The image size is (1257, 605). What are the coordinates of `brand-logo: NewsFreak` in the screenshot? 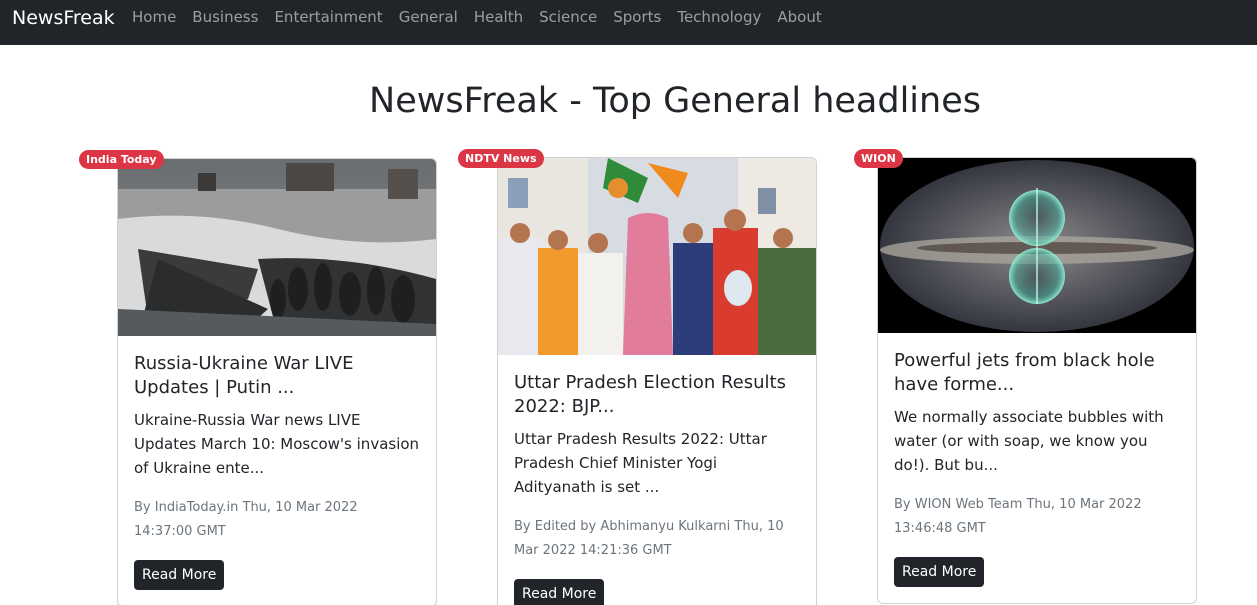 It's located at (63, 18).